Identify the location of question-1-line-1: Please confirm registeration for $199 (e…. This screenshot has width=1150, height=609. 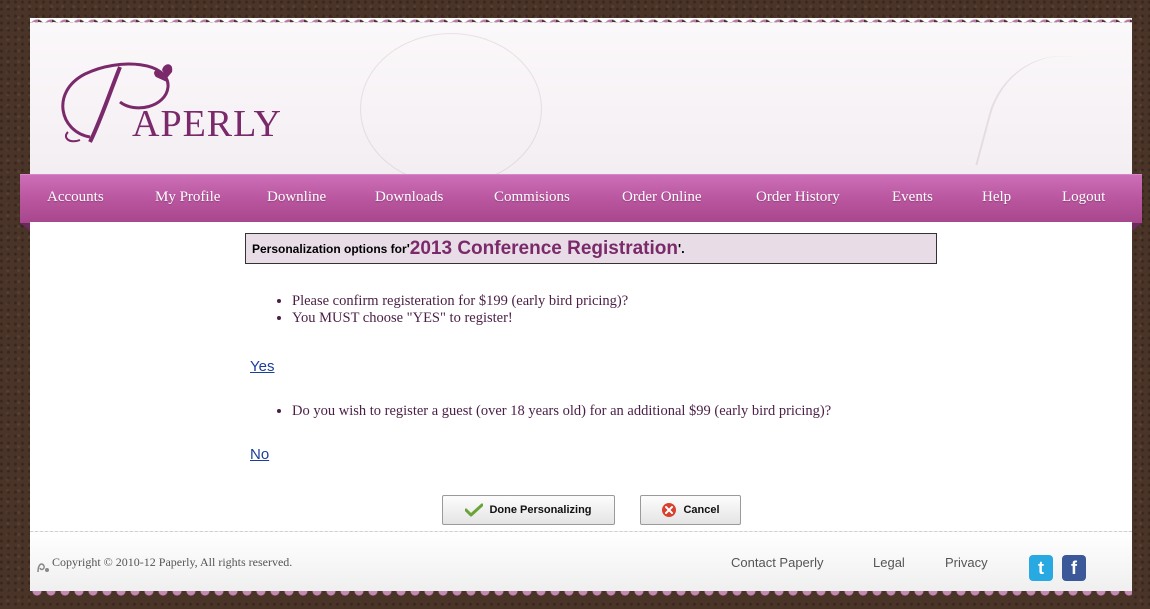
(460, 301).